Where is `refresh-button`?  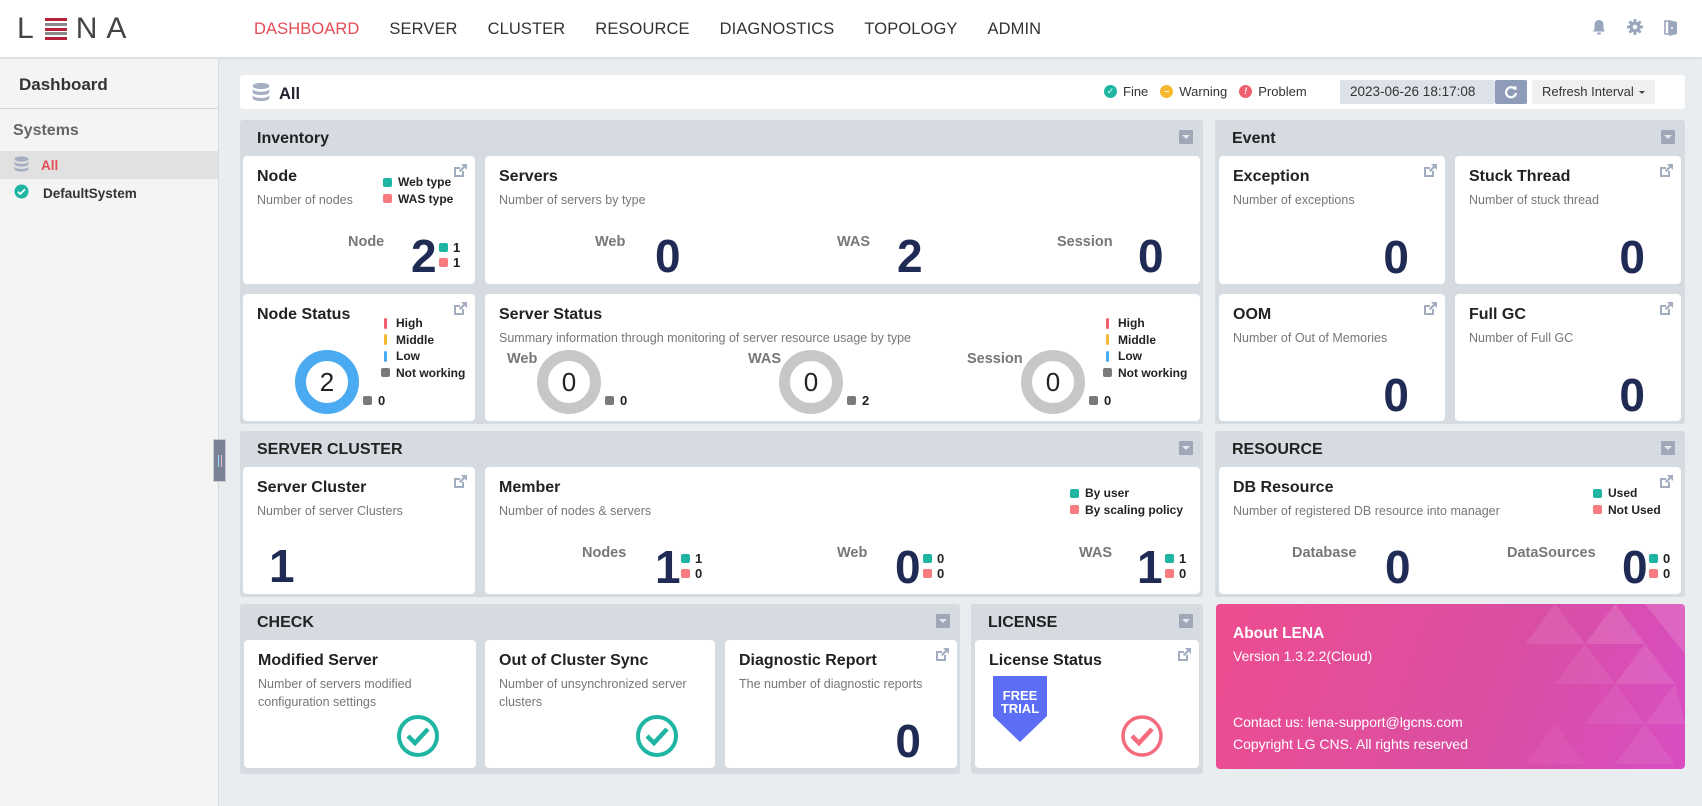 refresh-button is located at coordinates (1511, 92).